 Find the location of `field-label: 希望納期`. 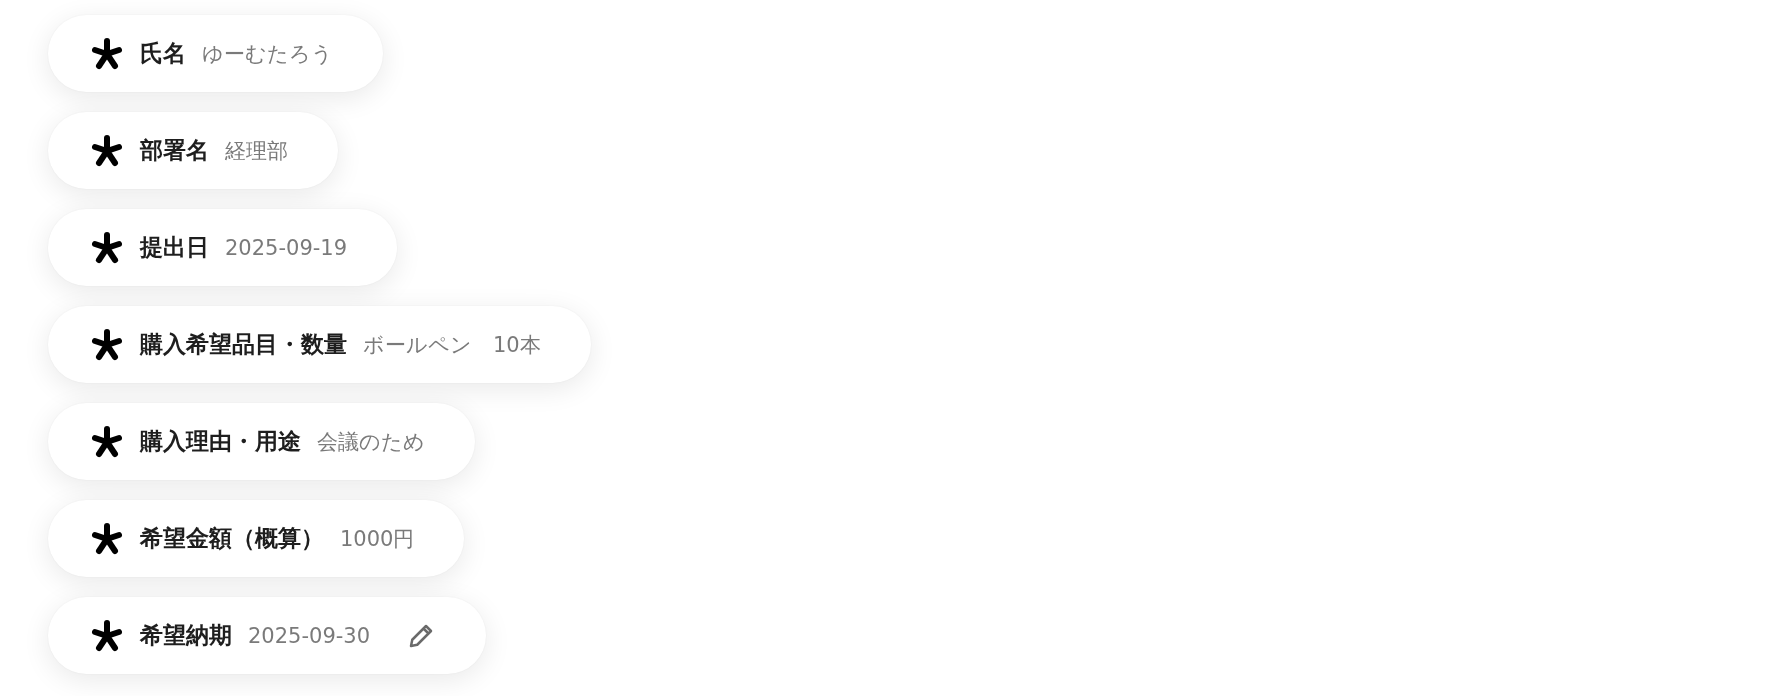

field-label: 希望納期 is located at coordinates (186, 635).